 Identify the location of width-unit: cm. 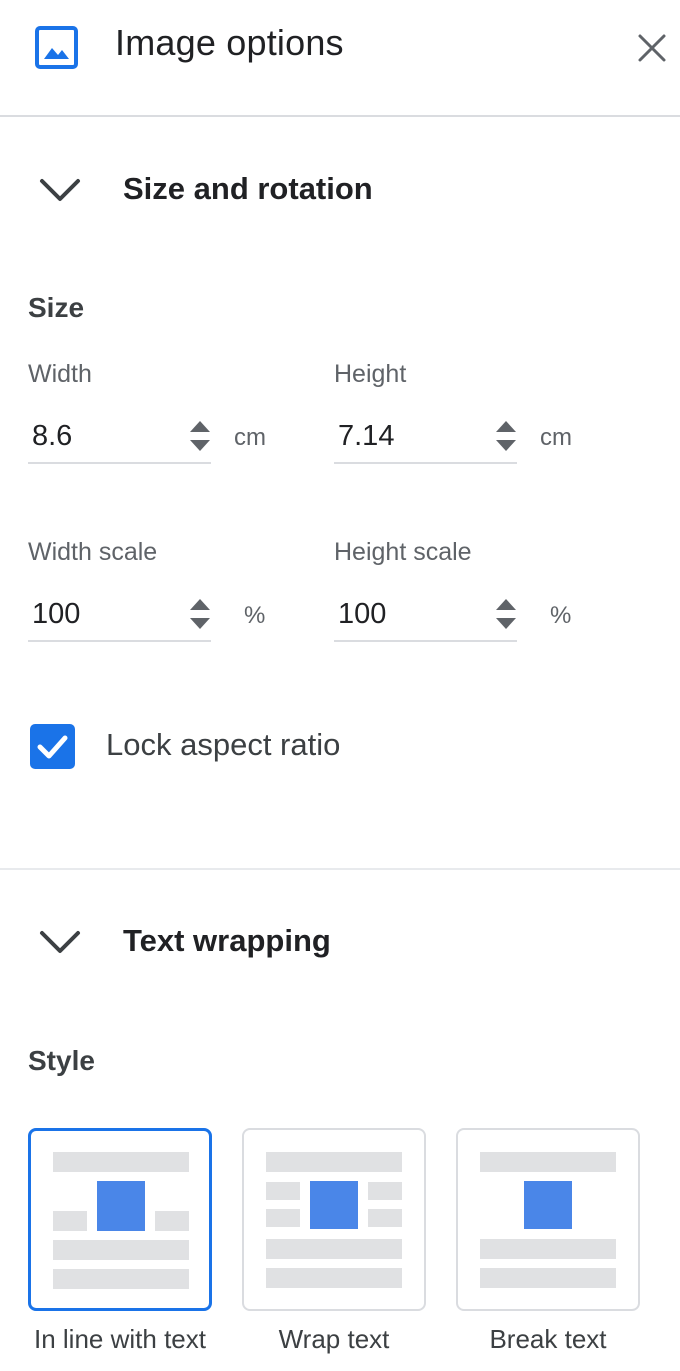
(250, 437).